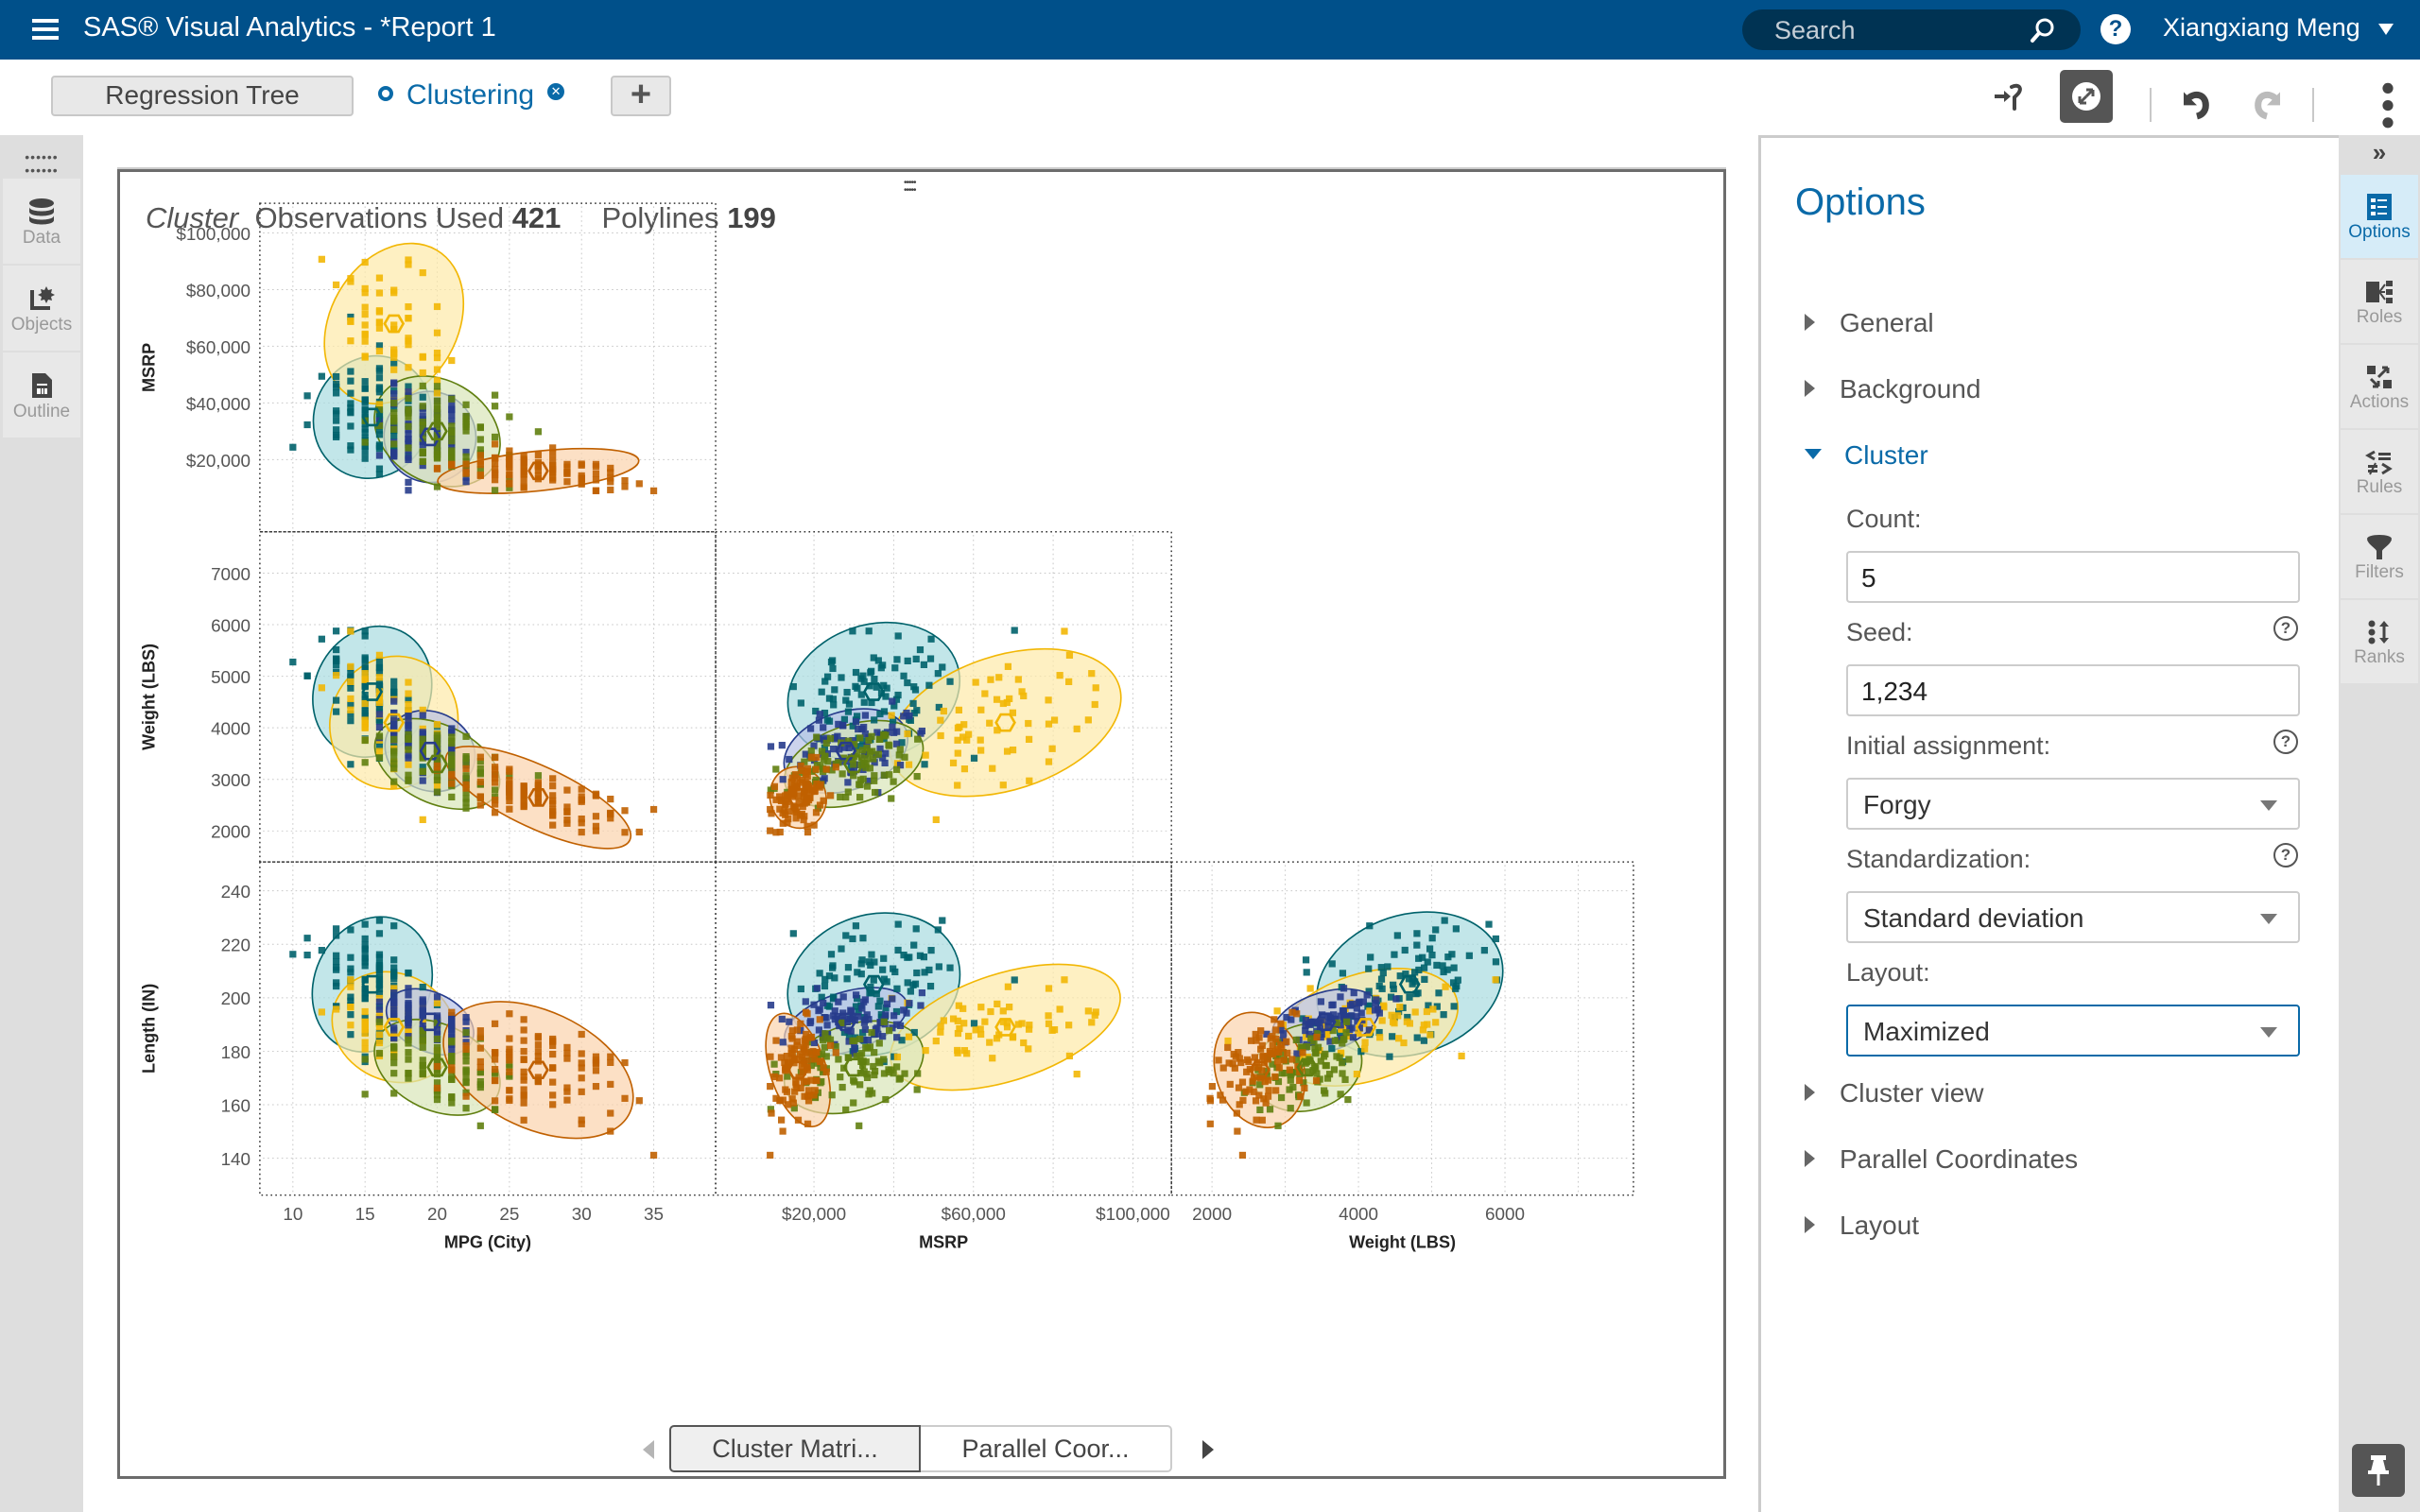 Image resolution: width=2420 pixels, height=1512 pixels. What do you see at coordinates (1869, 323) in the screenshot?
I see `section-general: General` at bounding box center [1869, 323].